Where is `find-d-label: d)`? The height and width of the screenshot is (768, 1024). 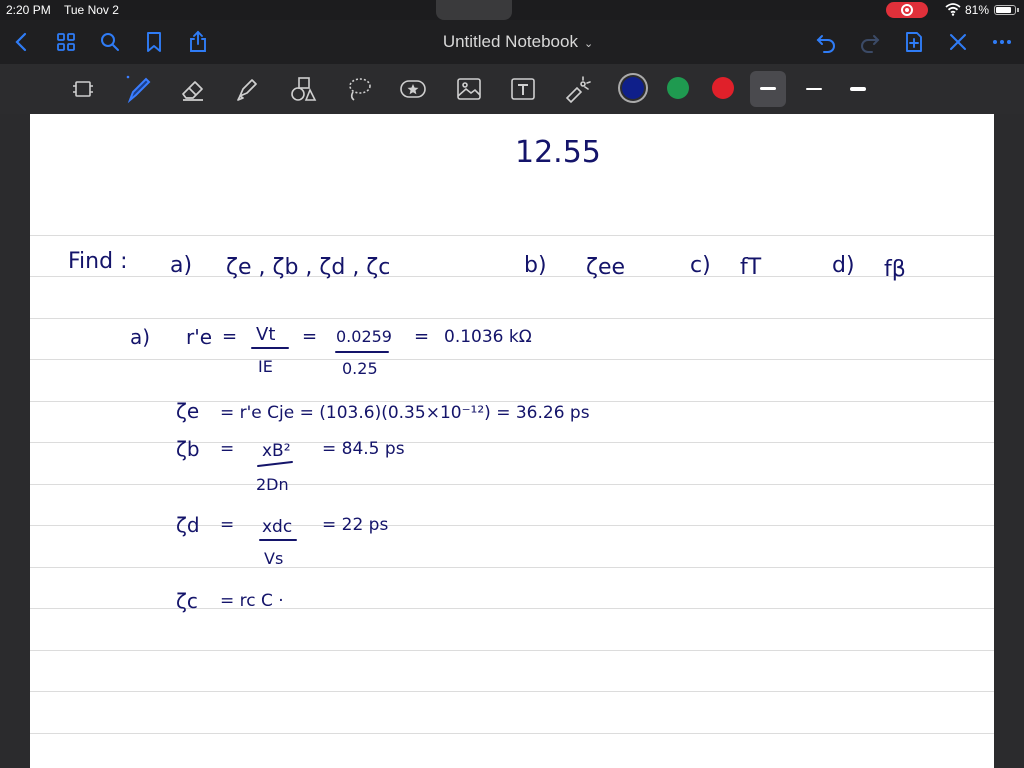
find-d-label: d) is located at coordinates (843, 265).